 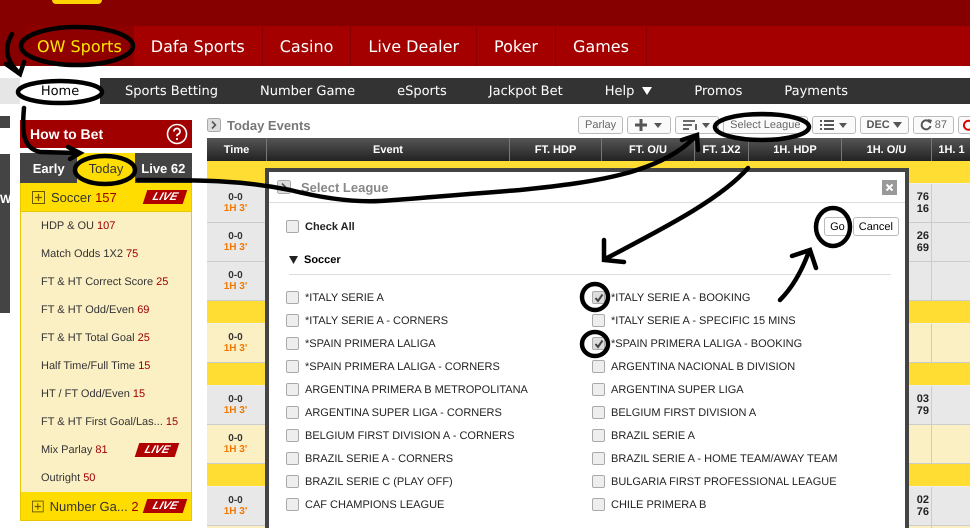 I want to click on odds-value: 02, so click(x=922, y=500).